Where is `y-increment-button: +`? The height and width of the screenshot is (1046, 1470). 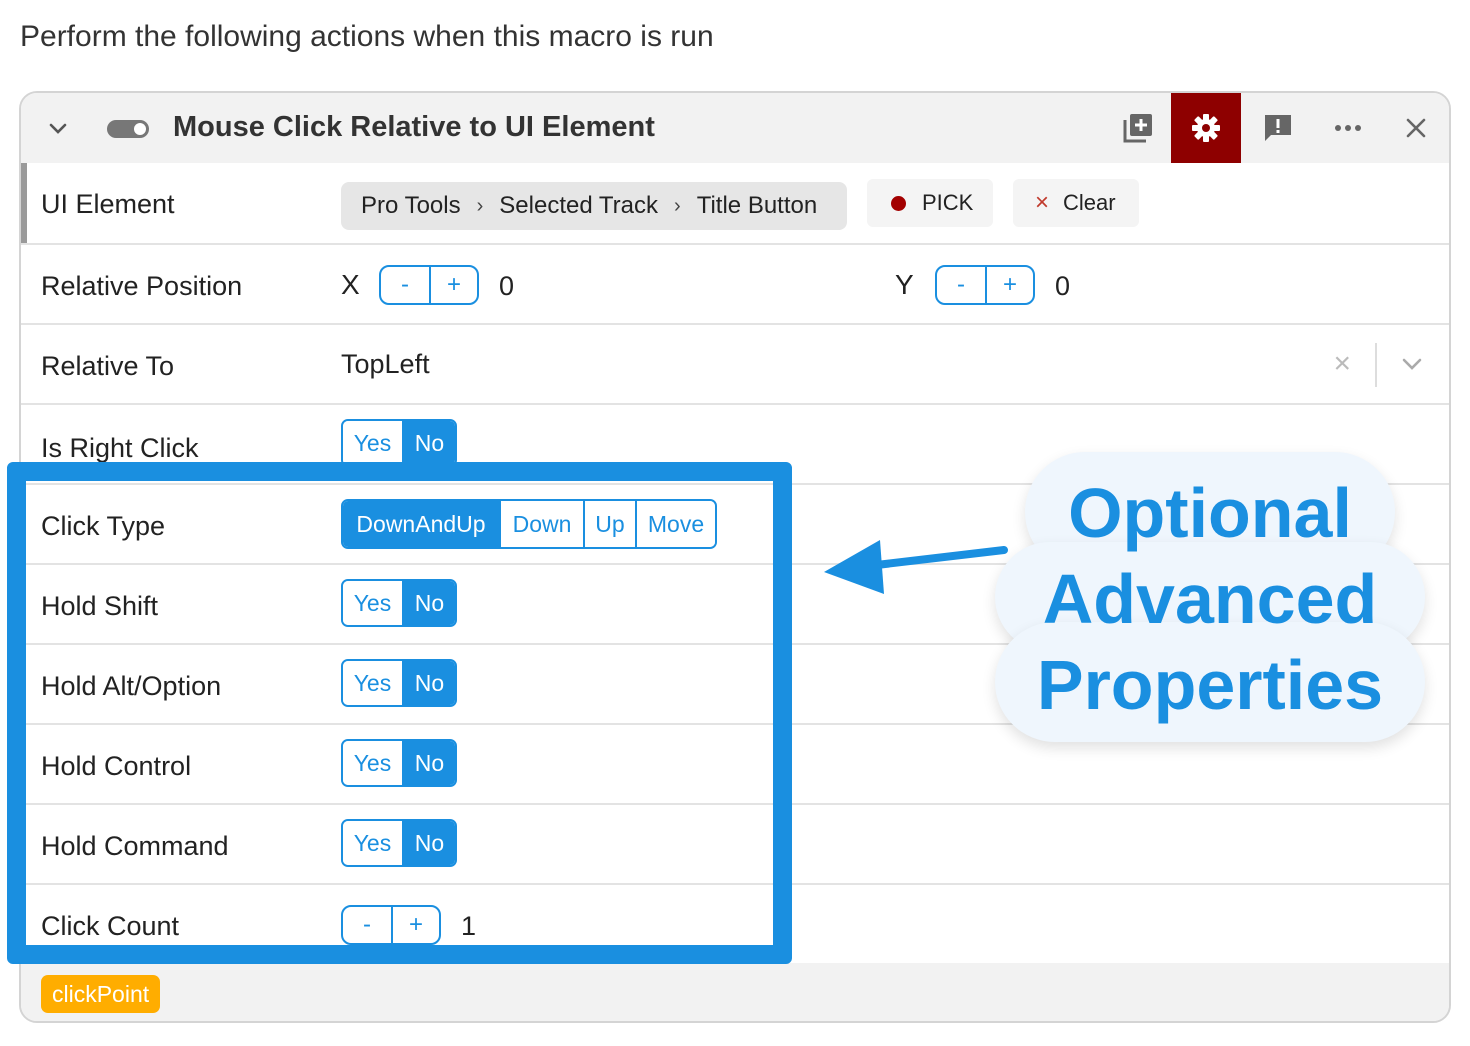
y-increment-button: + is located at coordinates (1009, 285).